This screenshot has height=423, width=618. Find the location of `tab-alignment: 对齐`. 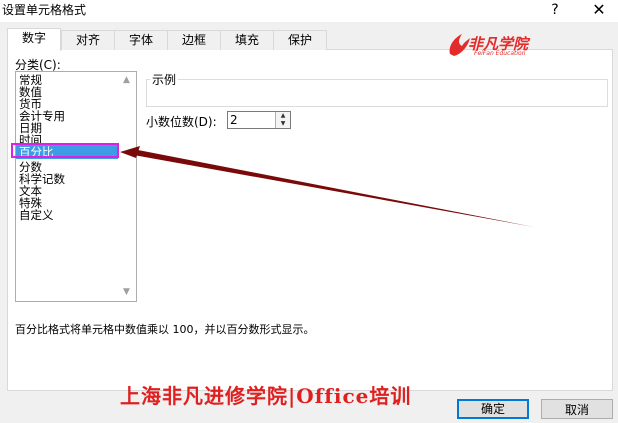

tab-alignment: 对齐 is located at coordinates (88, 40).